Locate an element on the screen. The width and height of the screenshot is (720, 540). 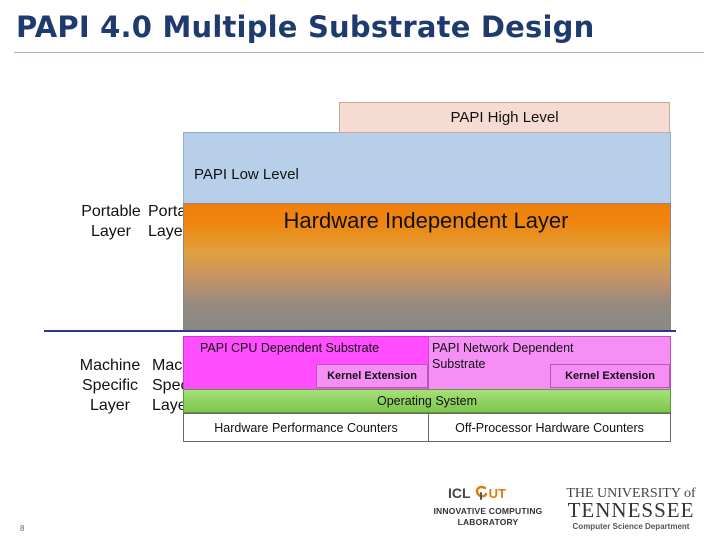
off-processor-counters-label: Off-Processor Hardware Counters is located at coordinates (549, 427).